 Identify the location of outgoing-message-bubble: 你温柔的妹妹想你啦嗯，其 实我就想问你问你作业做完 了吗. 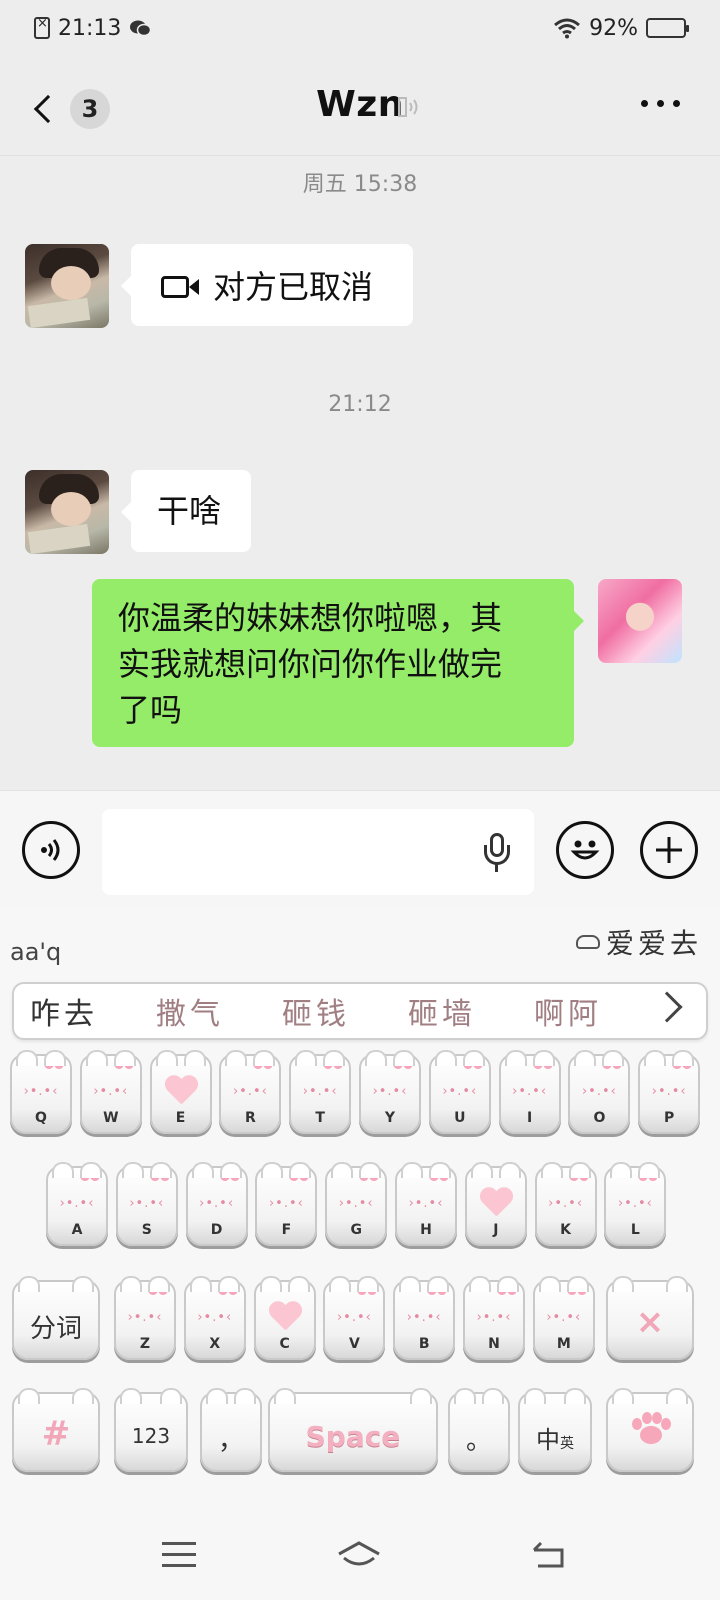
(338, 663).